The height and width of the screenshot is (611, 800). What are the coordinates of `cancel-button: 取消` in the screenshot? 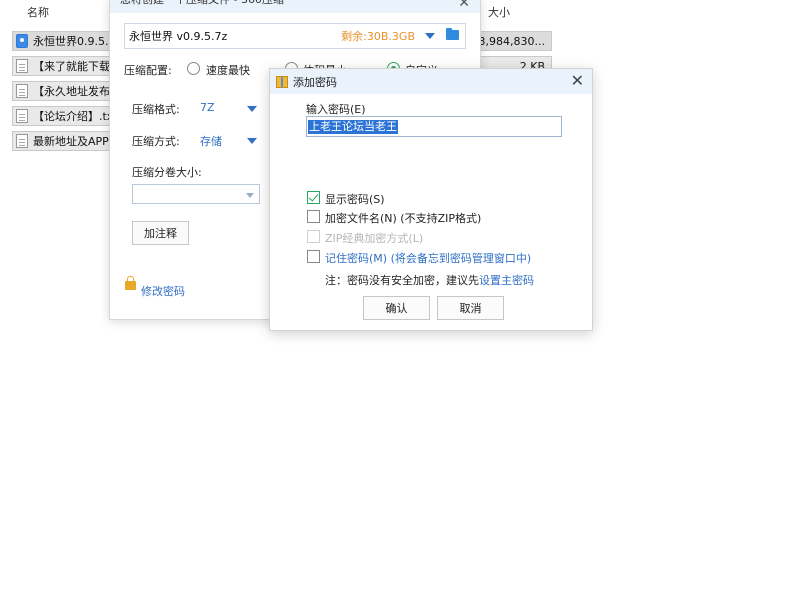 It's located at (470, 308).